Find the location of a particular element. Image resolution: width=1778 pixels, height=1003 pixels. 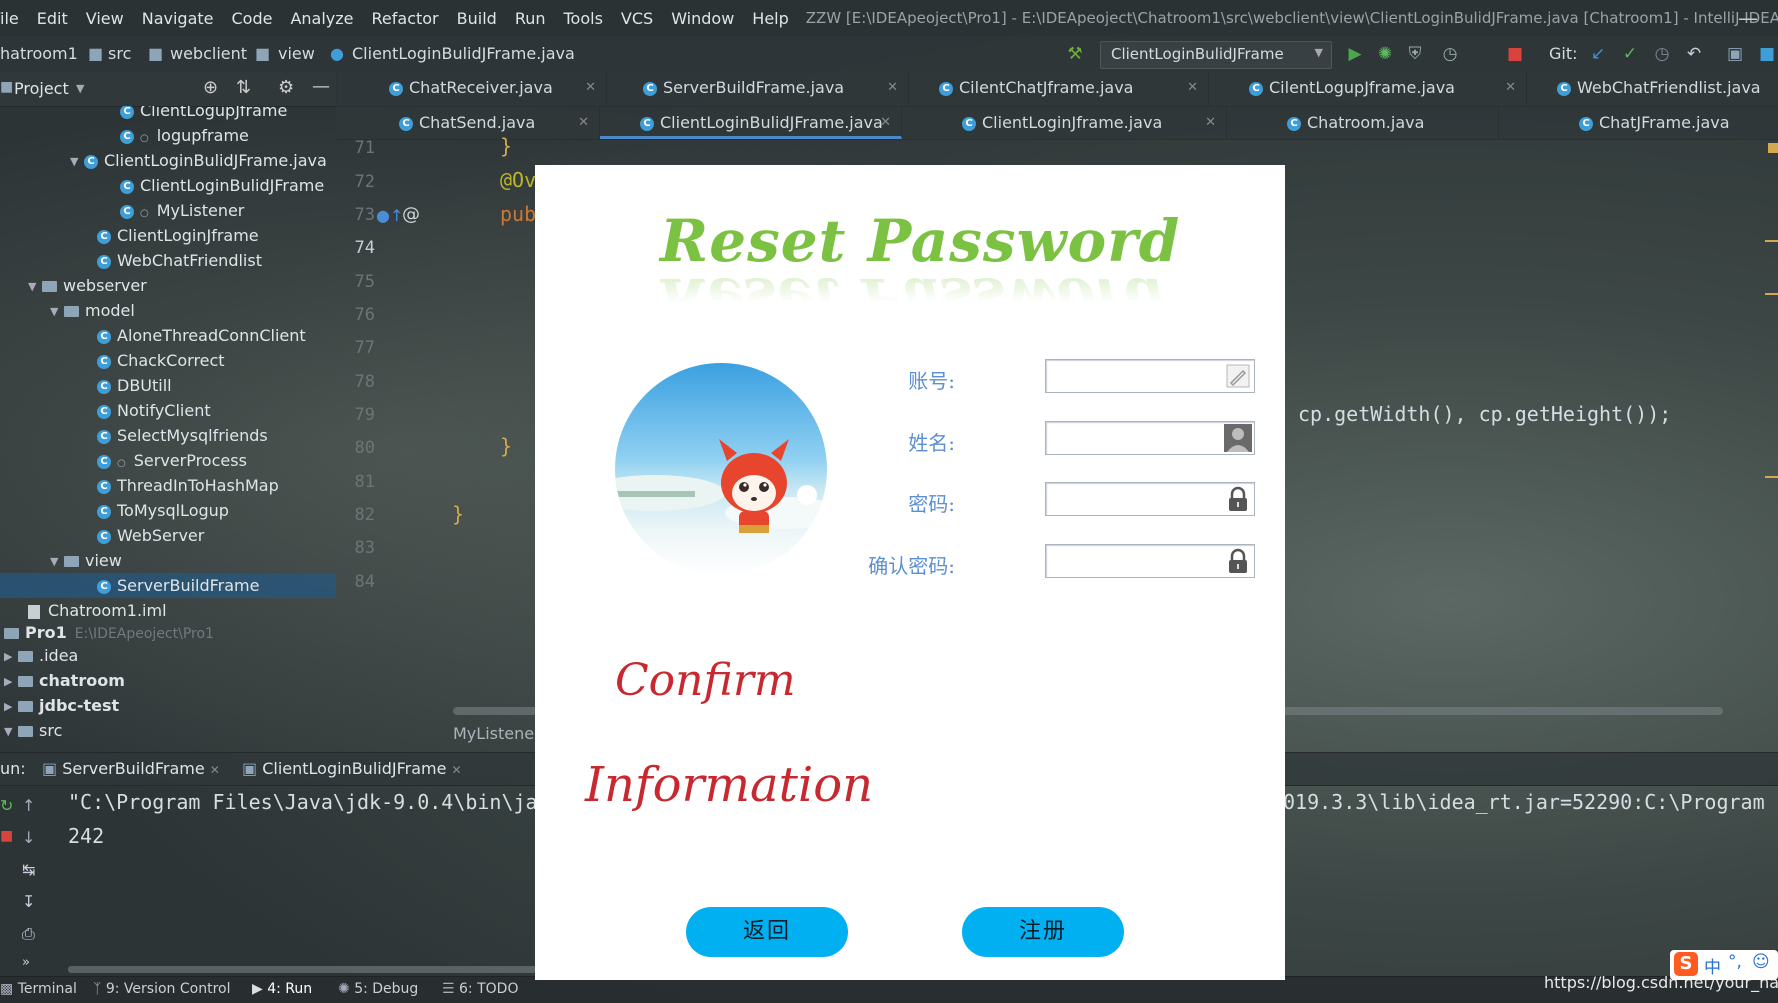

tree-item: ▼ view is located at coordinates (86, 560).